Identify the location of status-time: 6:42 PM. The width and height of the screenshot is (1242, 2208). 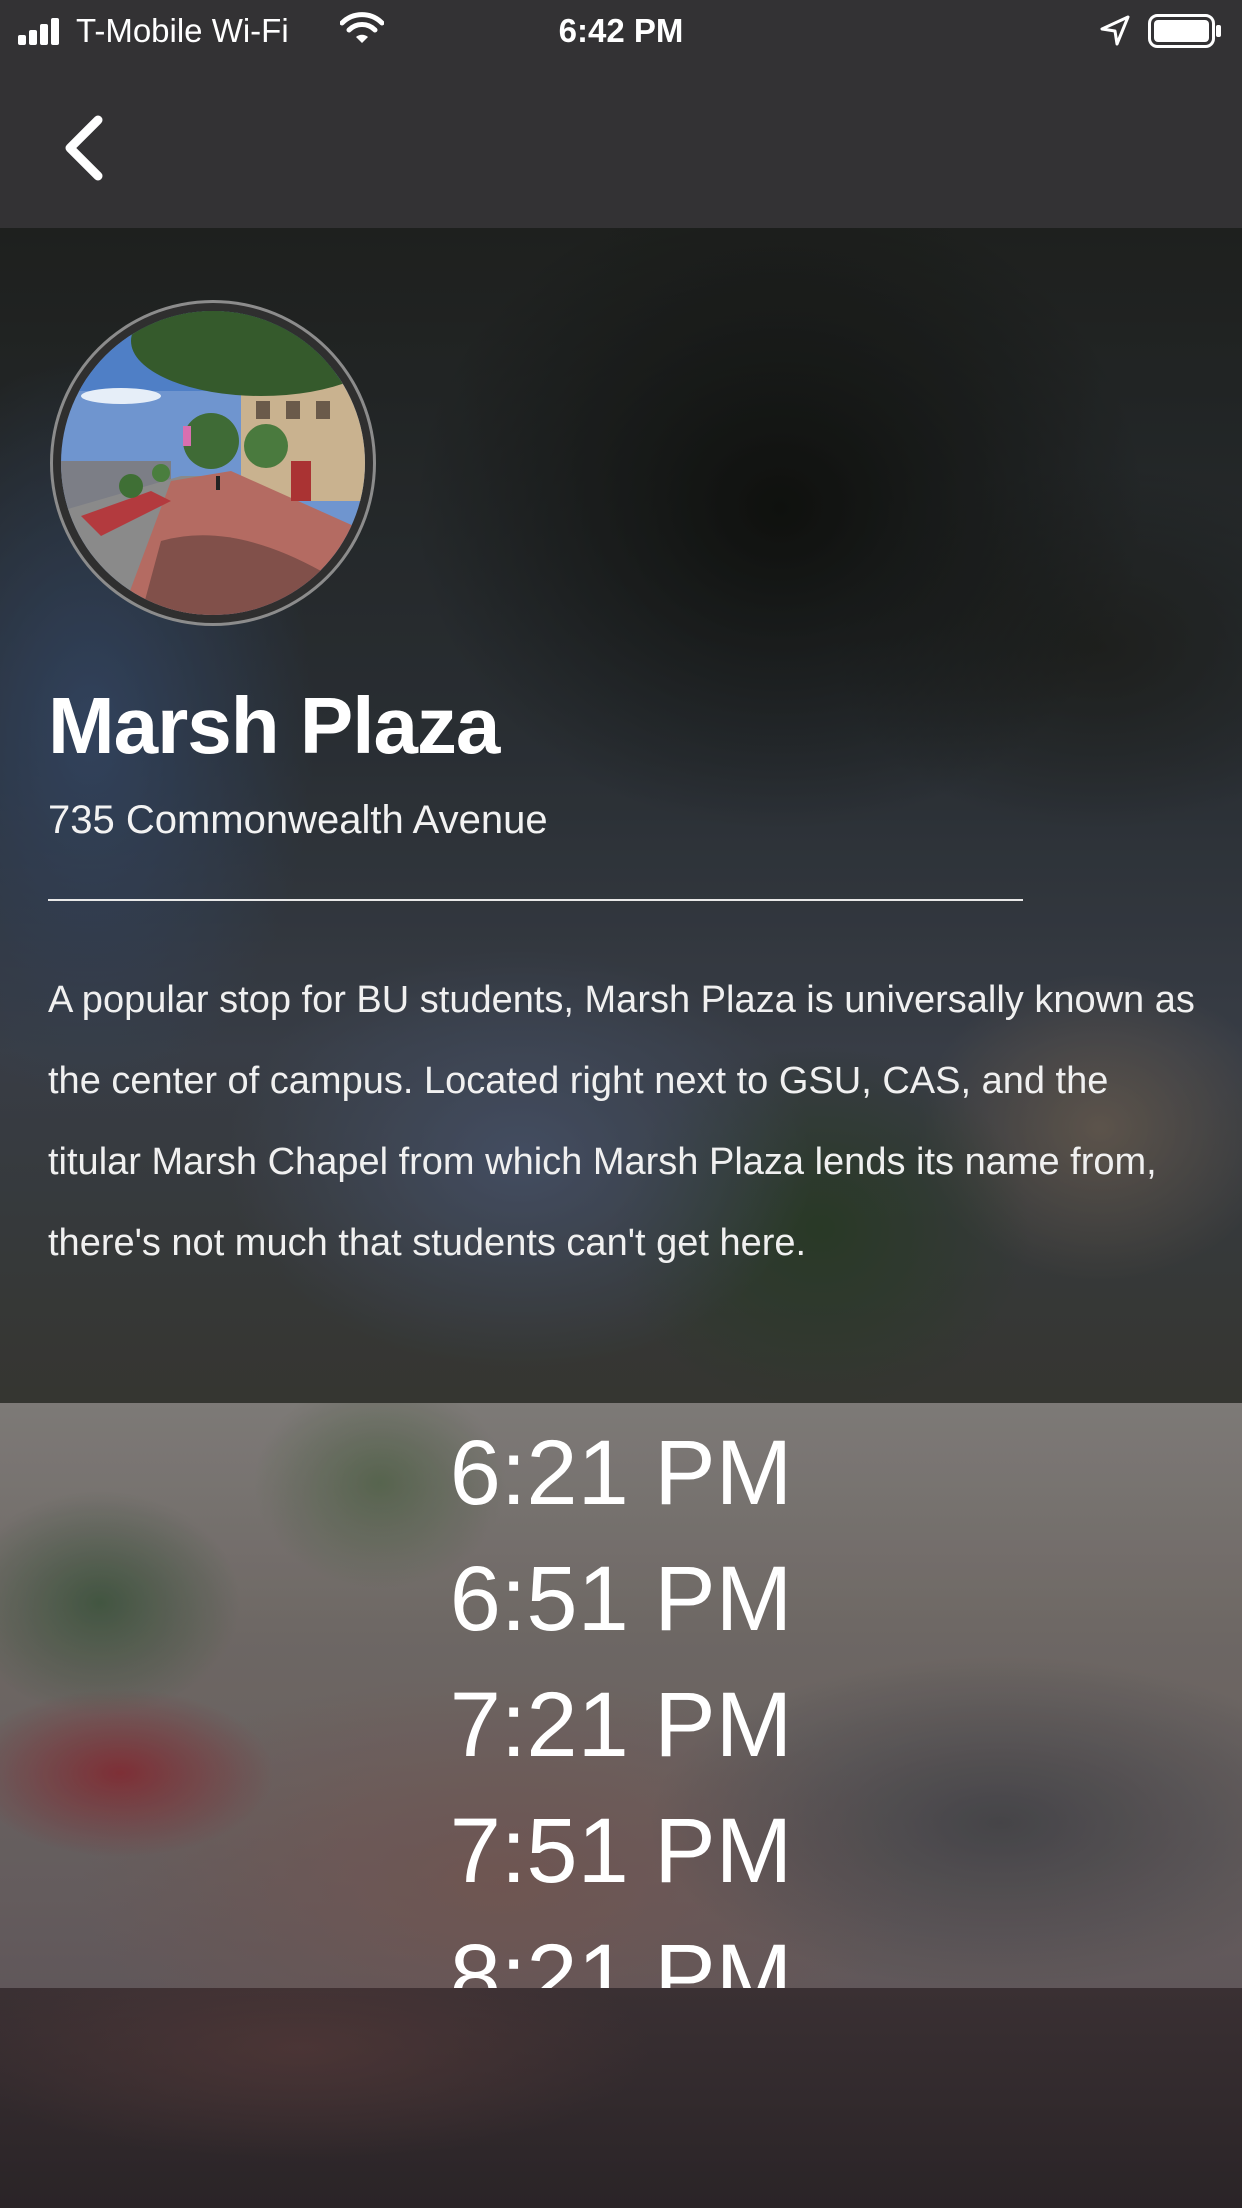
(621, 30).